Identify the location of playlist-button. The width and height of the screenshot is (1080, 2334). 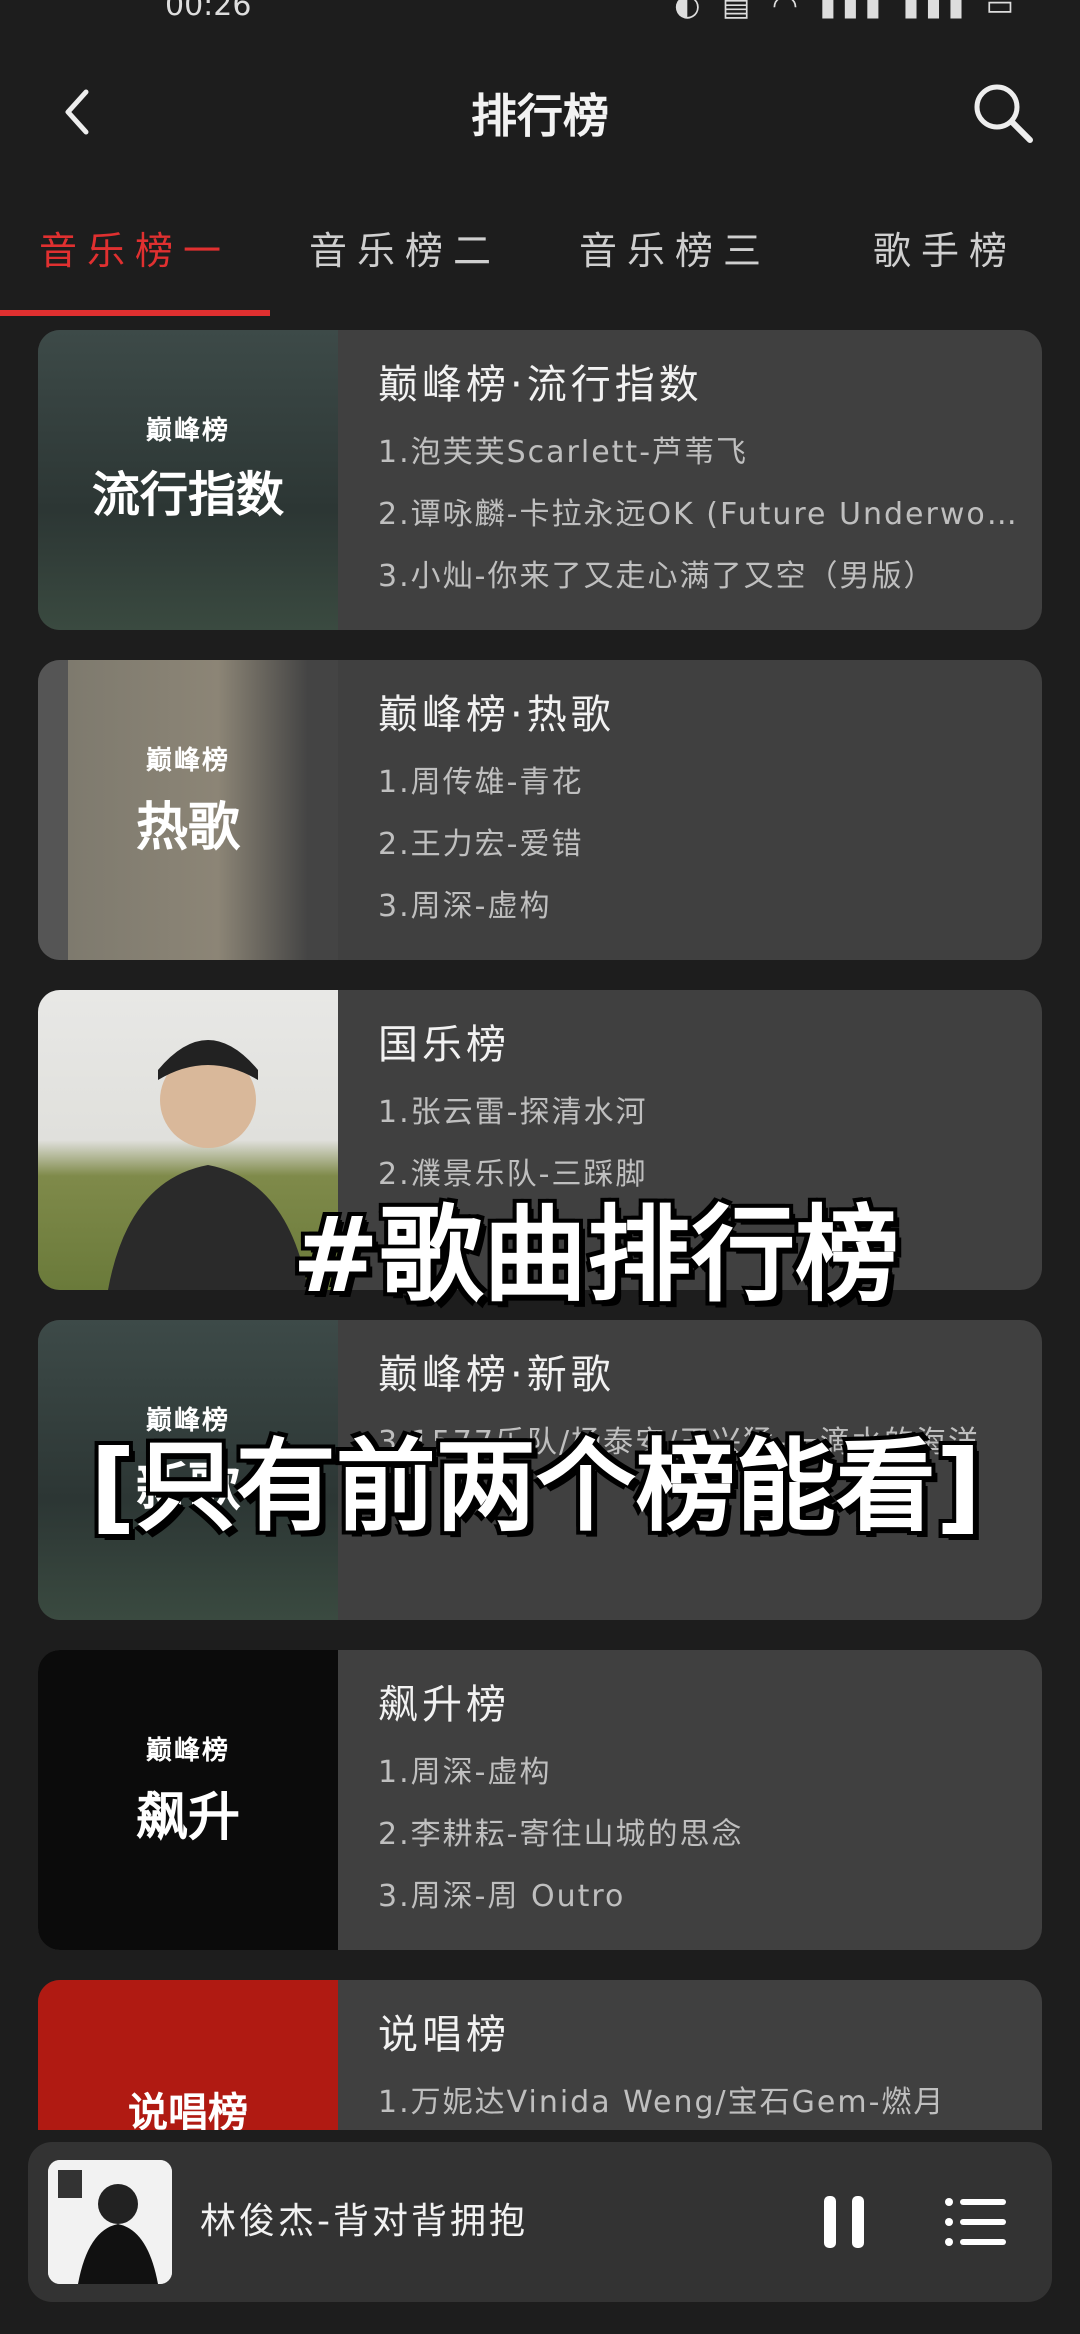
(976, 2222).